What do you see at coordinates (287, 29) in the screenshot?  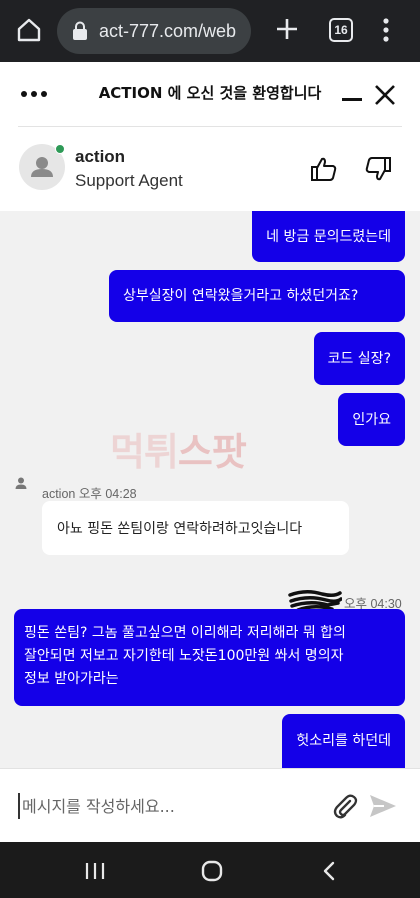 I see `plus-icon` at bounding box center [287, 29].